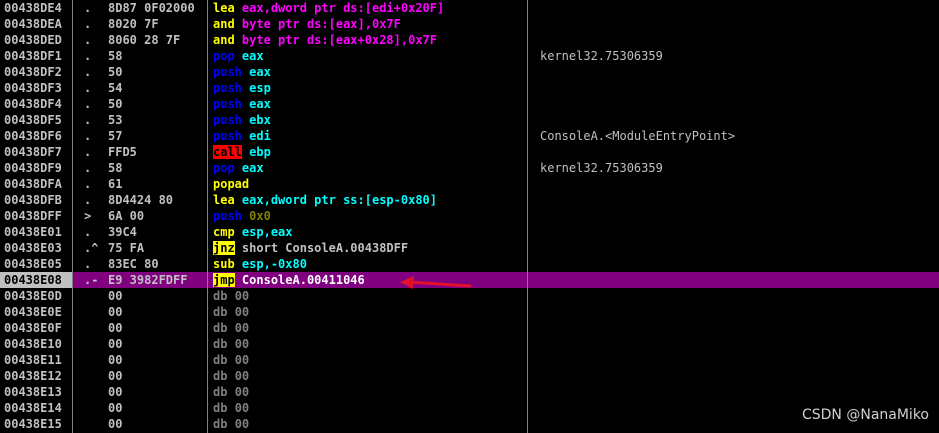  I want to click on instruction-row: 00438DF9. 58 pop eax kernel32.75306359, so click(469, 168).